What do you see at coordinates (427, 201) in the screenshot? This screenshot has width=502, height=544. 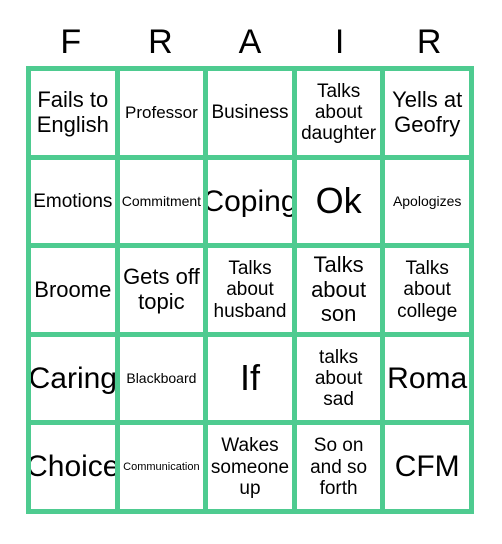 I see `bingo-cell: Apologizes` at bounding box center [427, 201].